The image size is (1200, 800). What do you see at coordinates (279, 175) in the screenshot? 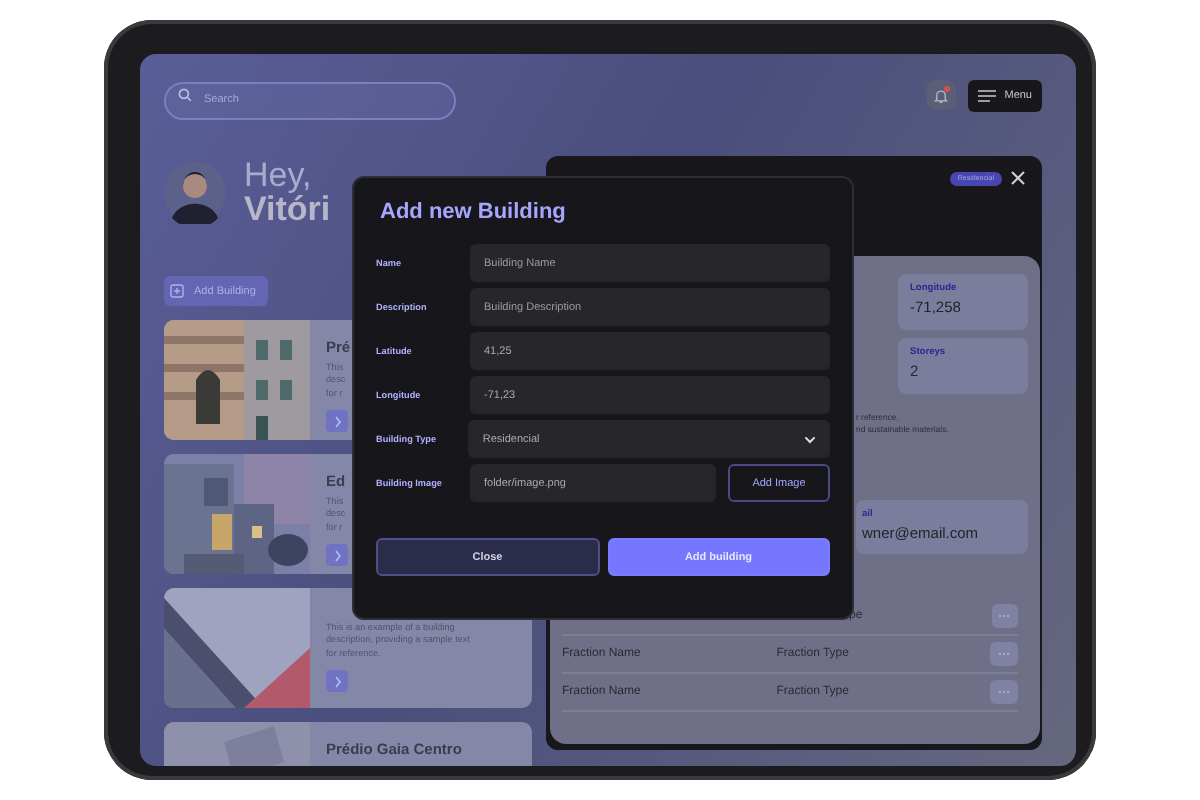
I see `greeting-text: Hey,` at bounding box center [279, 175].